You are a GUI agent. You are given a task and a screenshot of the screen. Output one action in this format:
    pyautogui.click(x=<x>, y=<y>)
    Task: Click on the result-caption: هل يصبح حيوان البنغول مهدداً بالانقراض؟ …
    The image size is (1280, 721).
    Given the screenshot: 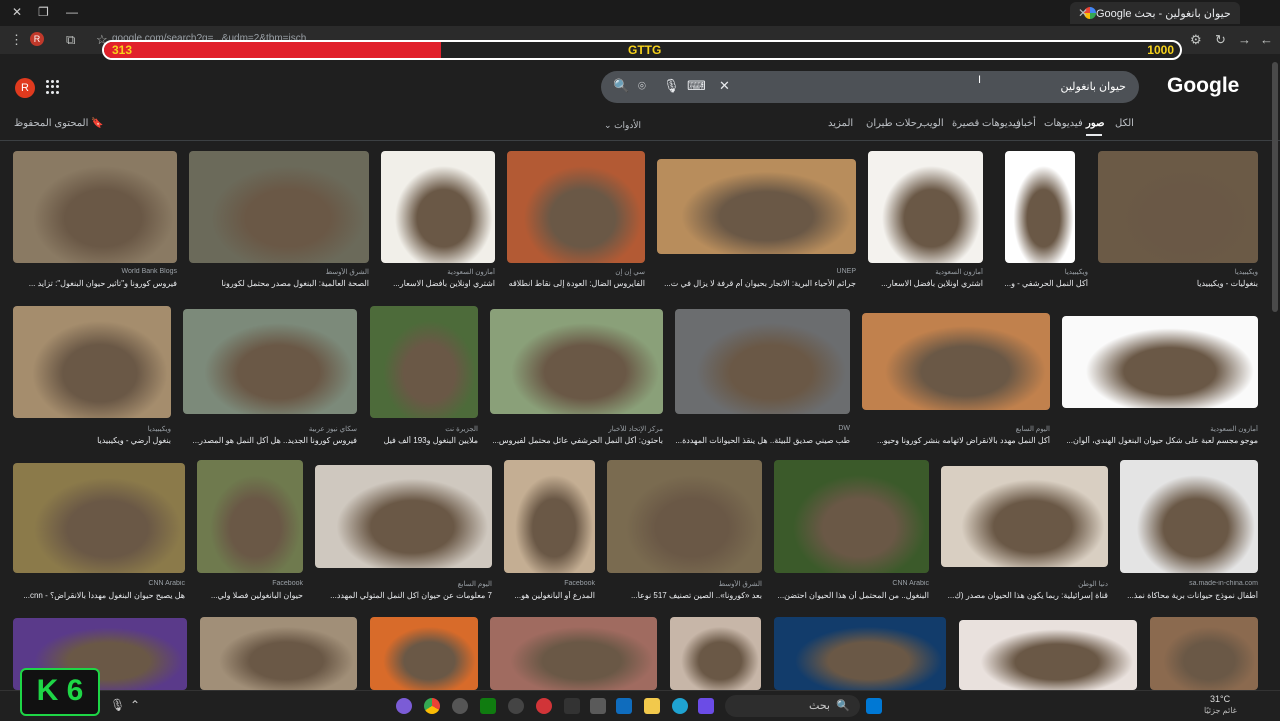 What is the action you would take?
    pyautogui.click(x=99, y=595)
    